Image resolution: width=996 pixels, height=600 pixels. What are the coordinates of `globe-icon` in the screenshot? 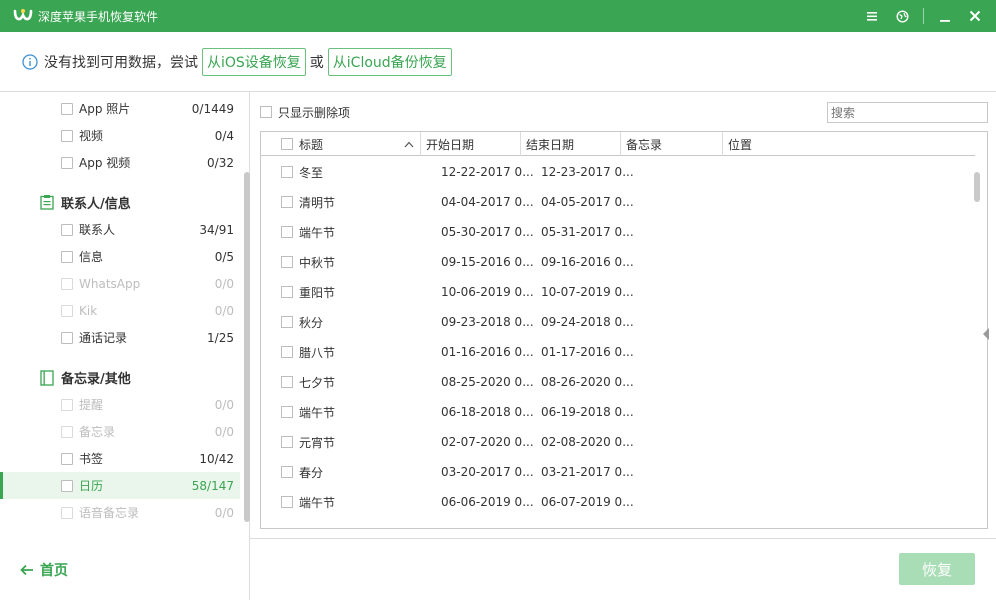 It's located at (902, 16).